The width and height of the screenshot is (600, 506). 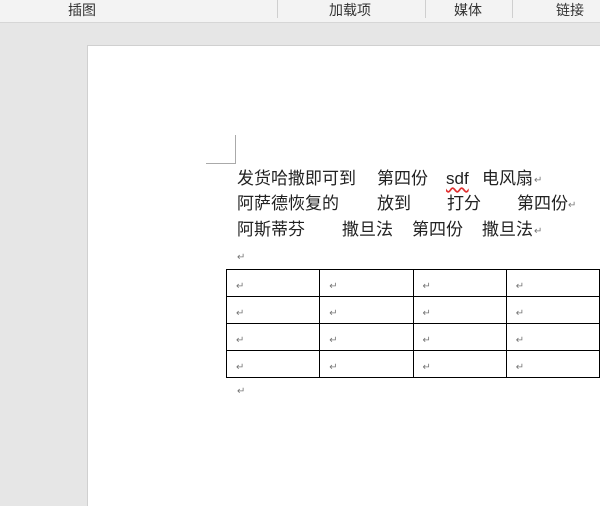 What do you see at coordinates (468, 11) in the screenshot?
I see `group-media: 媒体` at bounding box center [468, 11].